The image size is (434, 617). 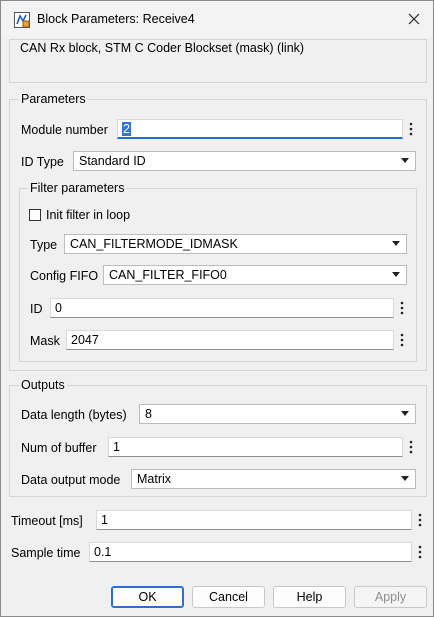 I want to click on data-length-label: Data length (bytes), so click(x=74, y=415).